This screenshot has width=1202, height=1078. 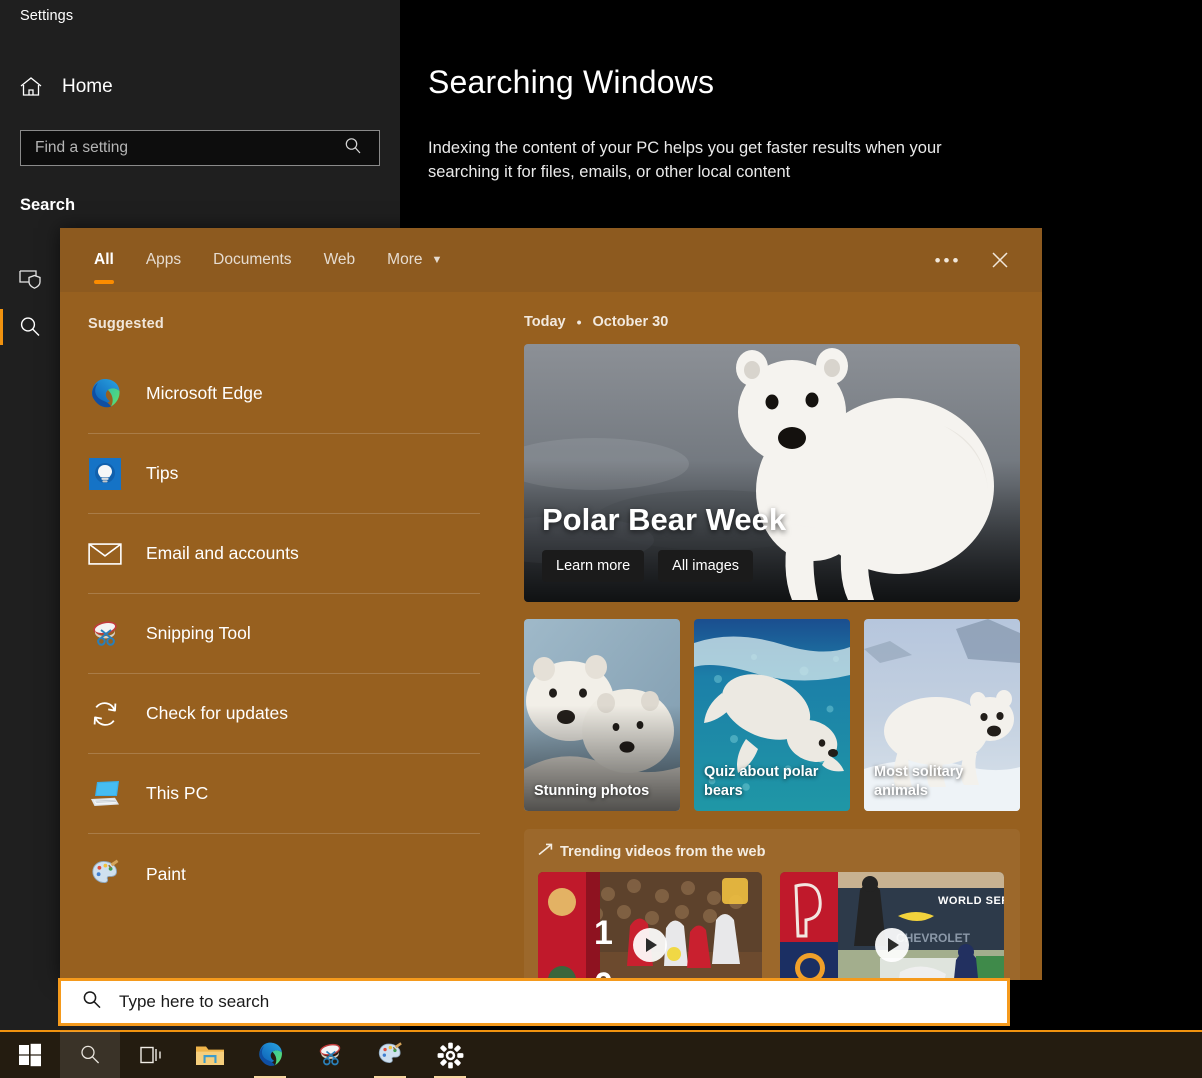 What do you see at coordinates (942, 715) in the screenshot?
I see `card-most-solitary-animals: Most solitary animals` at bounding box center [942, 715].